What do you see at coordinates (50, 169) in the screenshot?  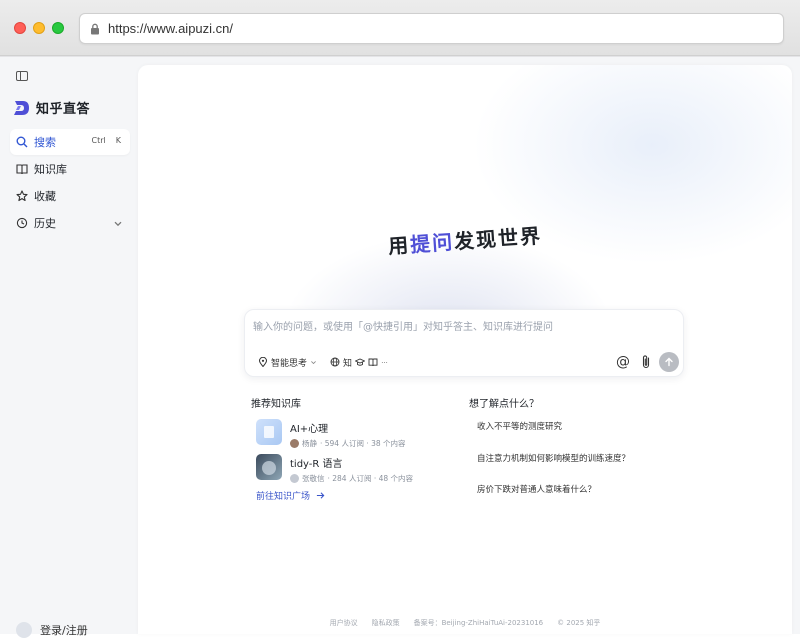 I see `sidebar-item-label: 知识库` at bounding box center [50, 169].